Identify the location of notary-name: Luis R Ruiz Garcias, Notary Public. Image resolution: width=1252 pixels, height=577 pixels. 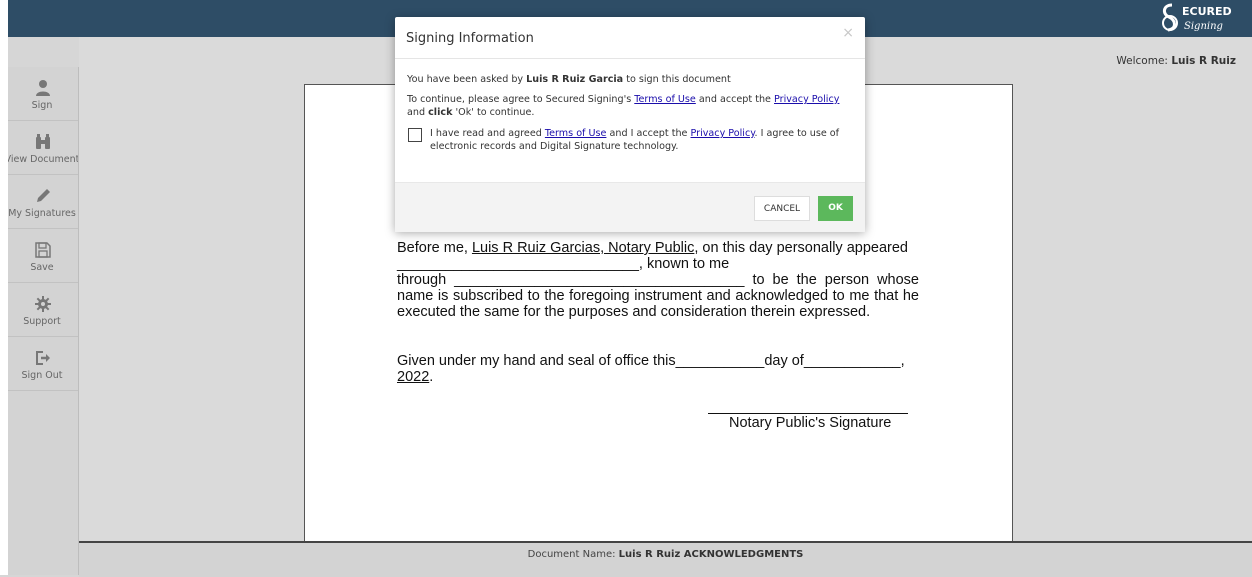
(583, 248).